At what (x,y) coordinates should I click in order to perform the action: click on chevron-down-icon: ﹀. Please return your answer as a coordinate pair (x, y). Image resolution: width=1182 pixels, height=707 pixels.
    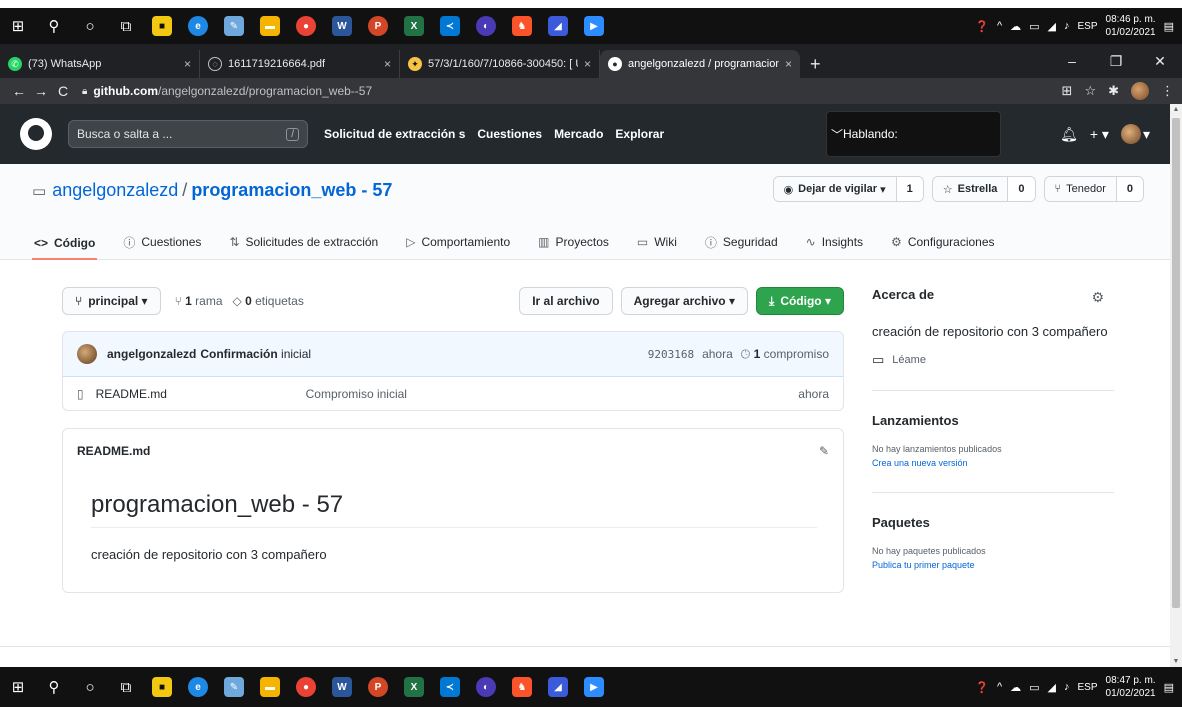
    Looking at the image, I should click on (837, 134).